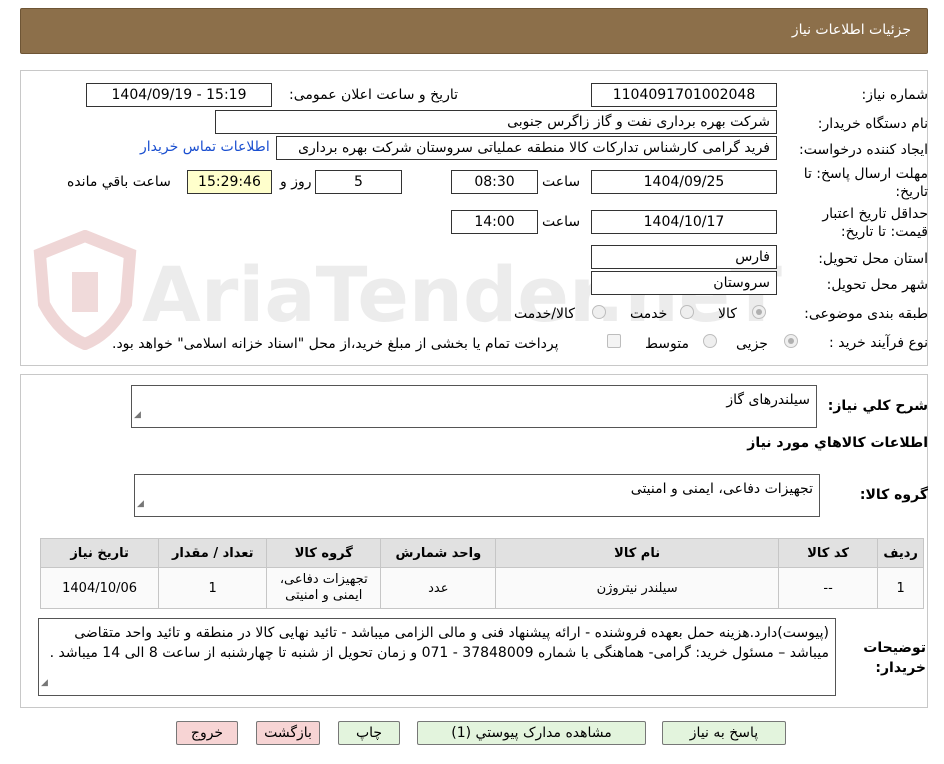  What do you see at coordinates (684, 283) in the screenshot?
I see `city-field: سروستان` at bounding box center [684, 283].